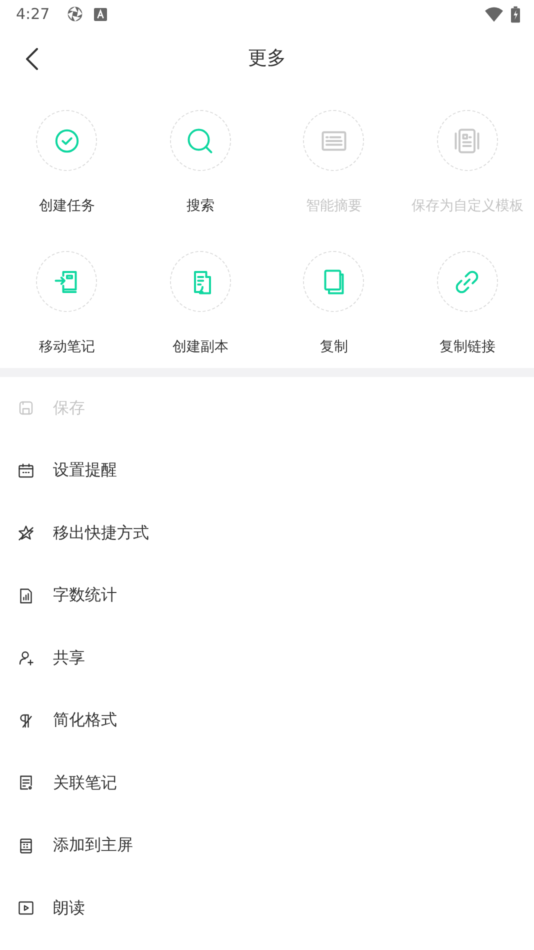 This screenshot has height=950, width=534. Describe the element at coordinates (66, 347) in the screenshot. I see `action-label: 移动笔记` at that location.